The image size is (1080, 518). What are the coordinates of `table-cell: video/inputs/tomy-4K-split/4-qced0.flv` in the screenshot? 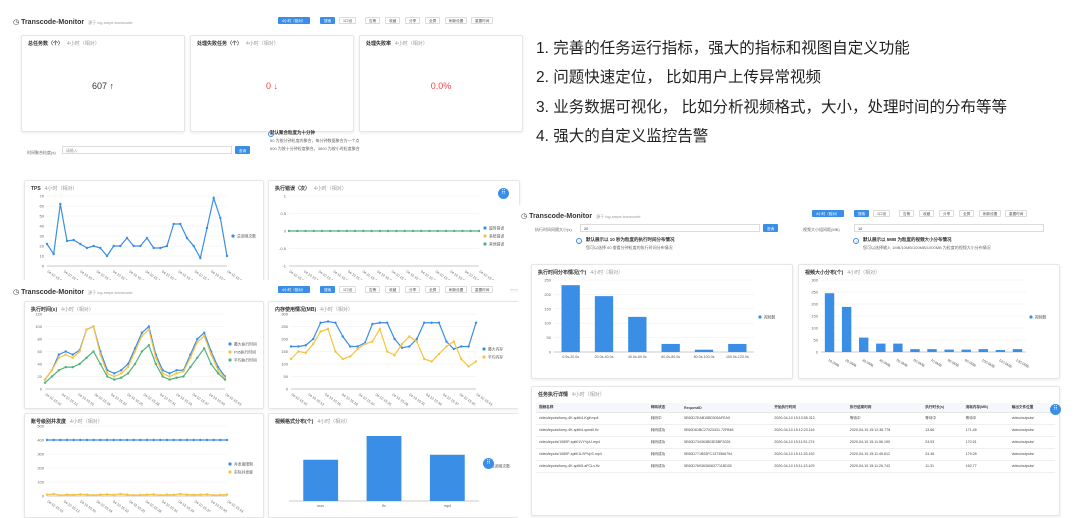 It's located at (592, 430).